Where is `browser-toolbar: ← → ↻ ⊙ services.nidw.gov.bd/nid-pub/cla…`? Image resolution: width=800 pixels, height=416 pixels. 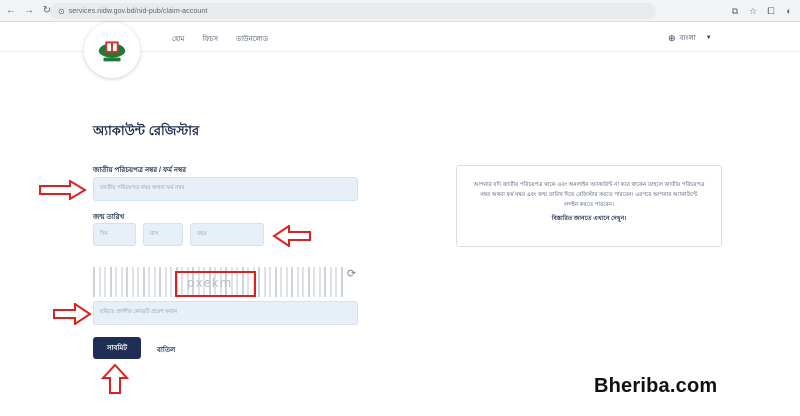 browser-toolbar: ← → ↻ ⊙ services.nidw.gov.bd/nid-pub/cla… is located at coordinates (400, 11).